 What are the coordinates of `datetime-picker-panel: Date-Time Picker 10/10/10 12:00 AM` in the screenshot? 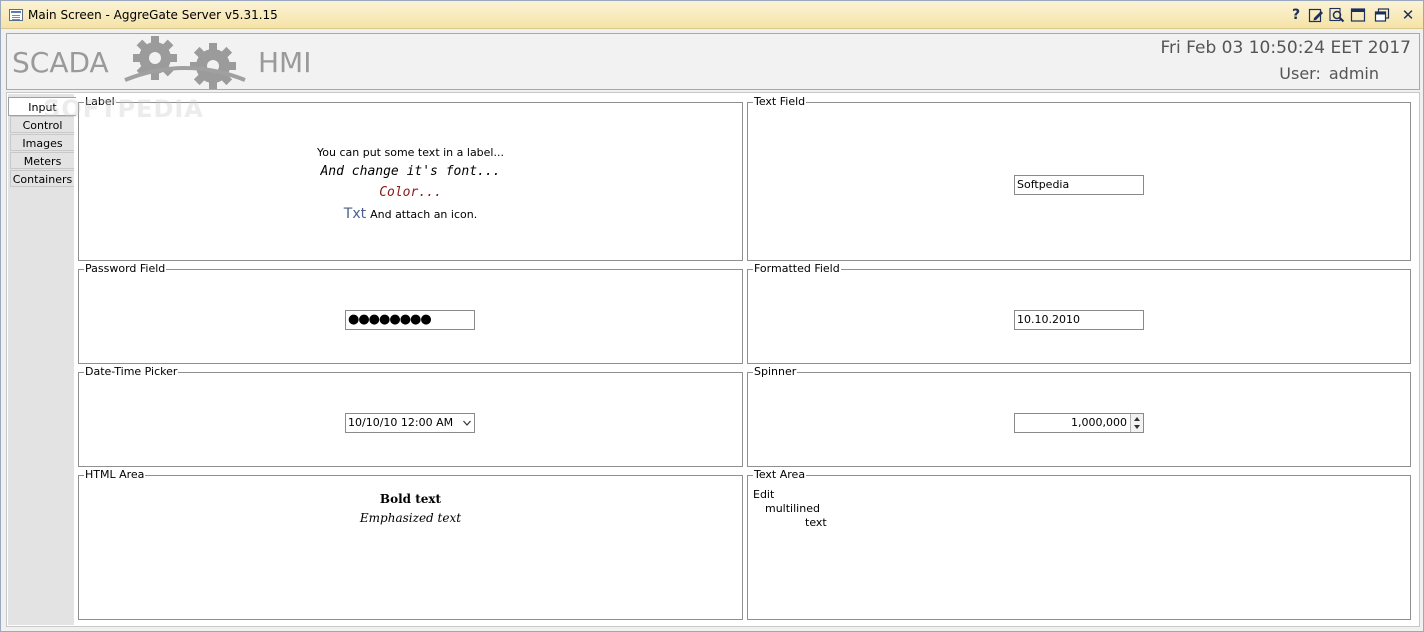 It's located at (410, 416).